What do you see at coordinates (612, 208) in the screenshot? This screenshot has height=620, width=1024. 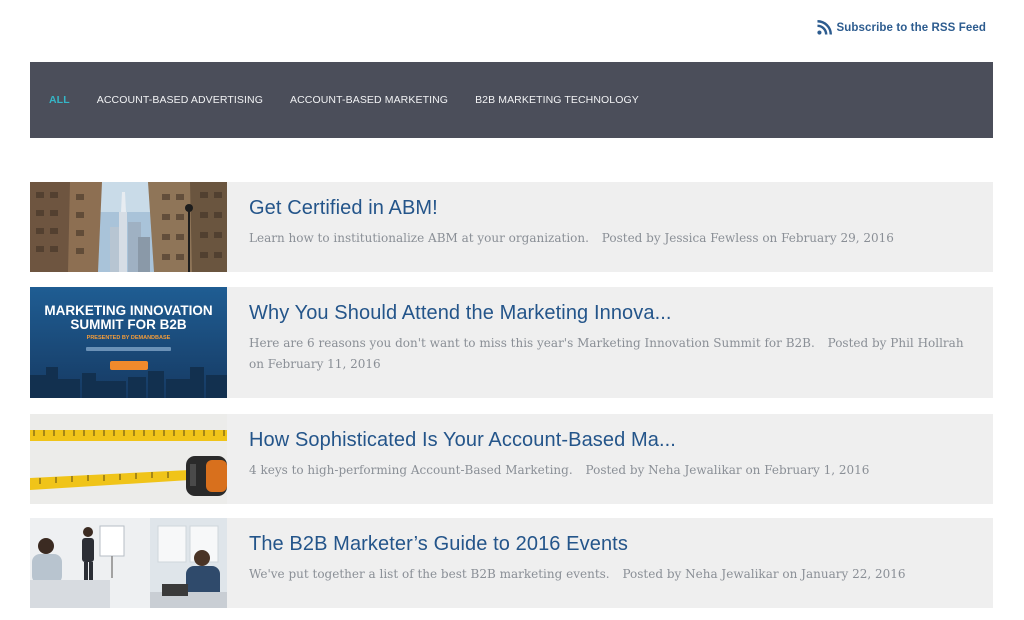 I see `post-title: Get Certified in ABM!` at bounding box center [612, 208].